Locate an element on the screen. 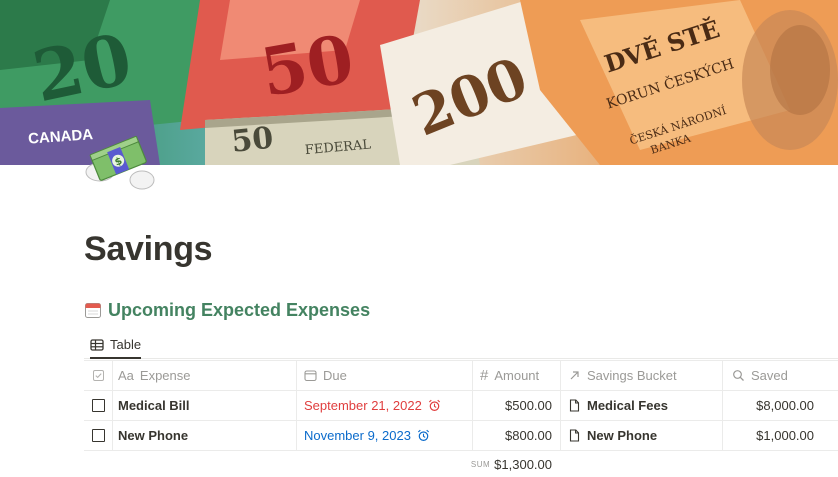 This screenshot has width=838, height=477. calendar-prop-icon is located at coordinates (310, 376).